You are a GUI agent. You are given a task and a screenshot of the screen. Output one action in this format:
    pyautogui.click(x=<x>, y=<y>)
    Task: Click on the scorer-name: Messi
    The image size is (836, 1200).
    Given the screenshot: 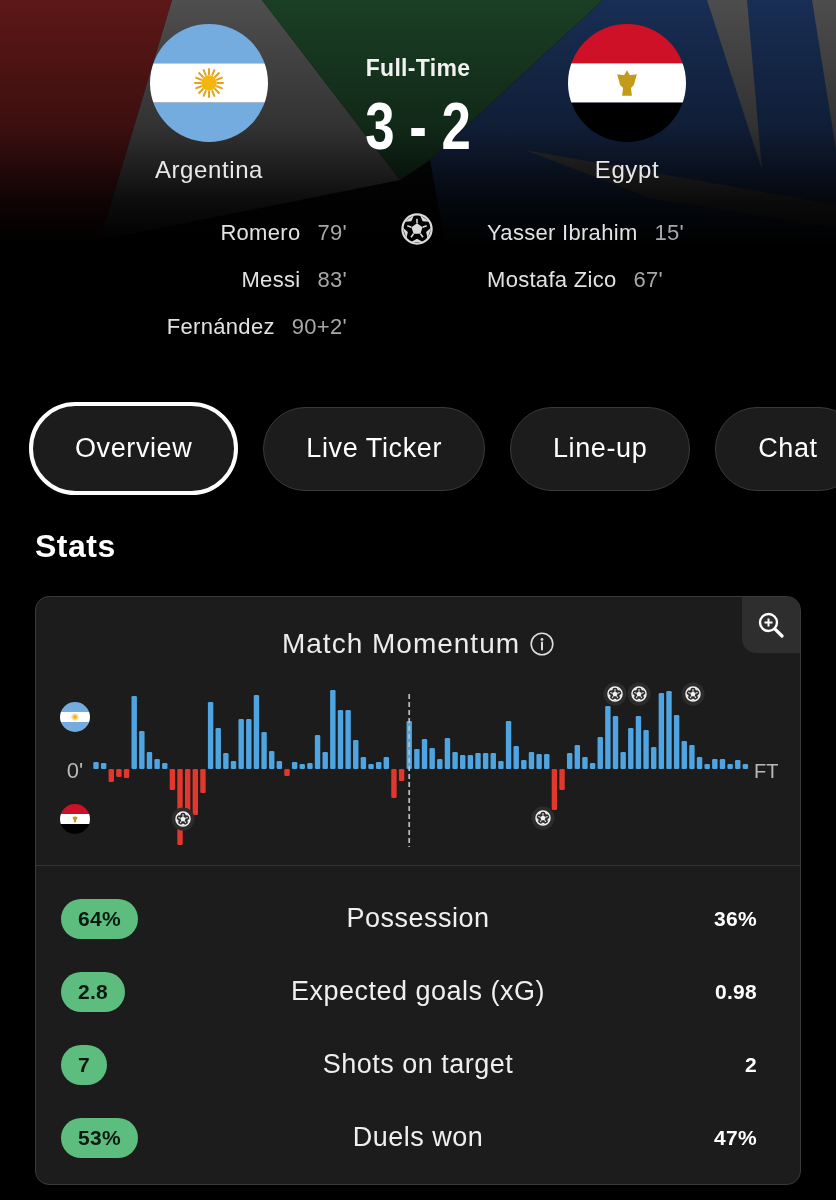 What is the action you would take?
    pyautogui.click(x=271, y=279)
    